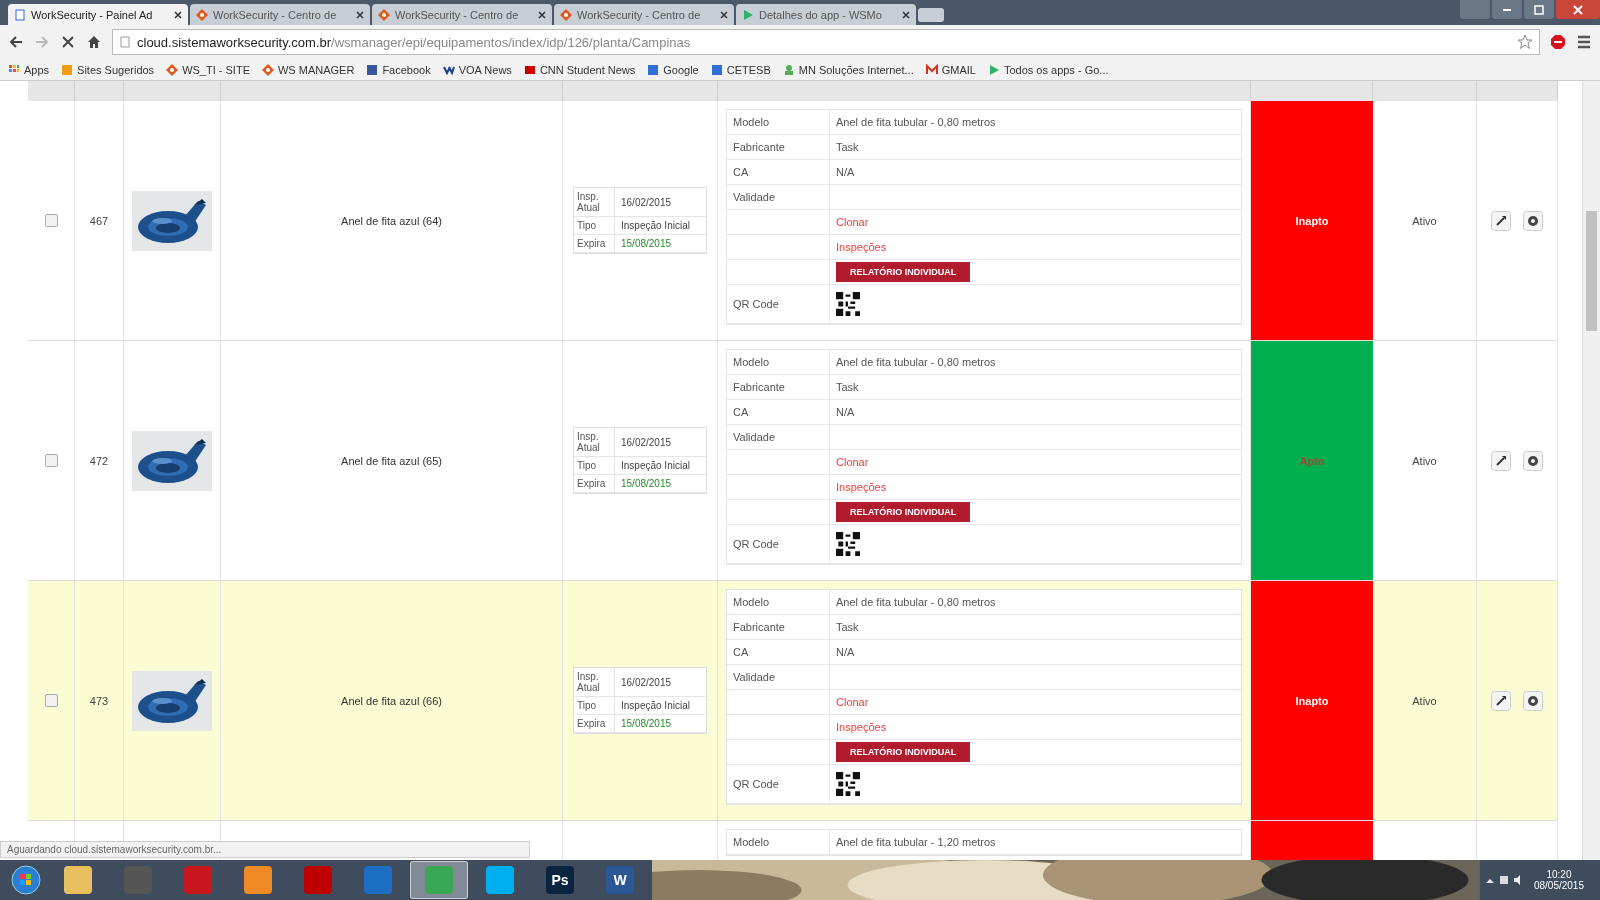 Image resolution: width=1600 pixels, height=900 pixels. What do you see at coordinates (560, 880) in the screenshot?
I see `taskbar-app: Ps` at bounding box center [560, 880].